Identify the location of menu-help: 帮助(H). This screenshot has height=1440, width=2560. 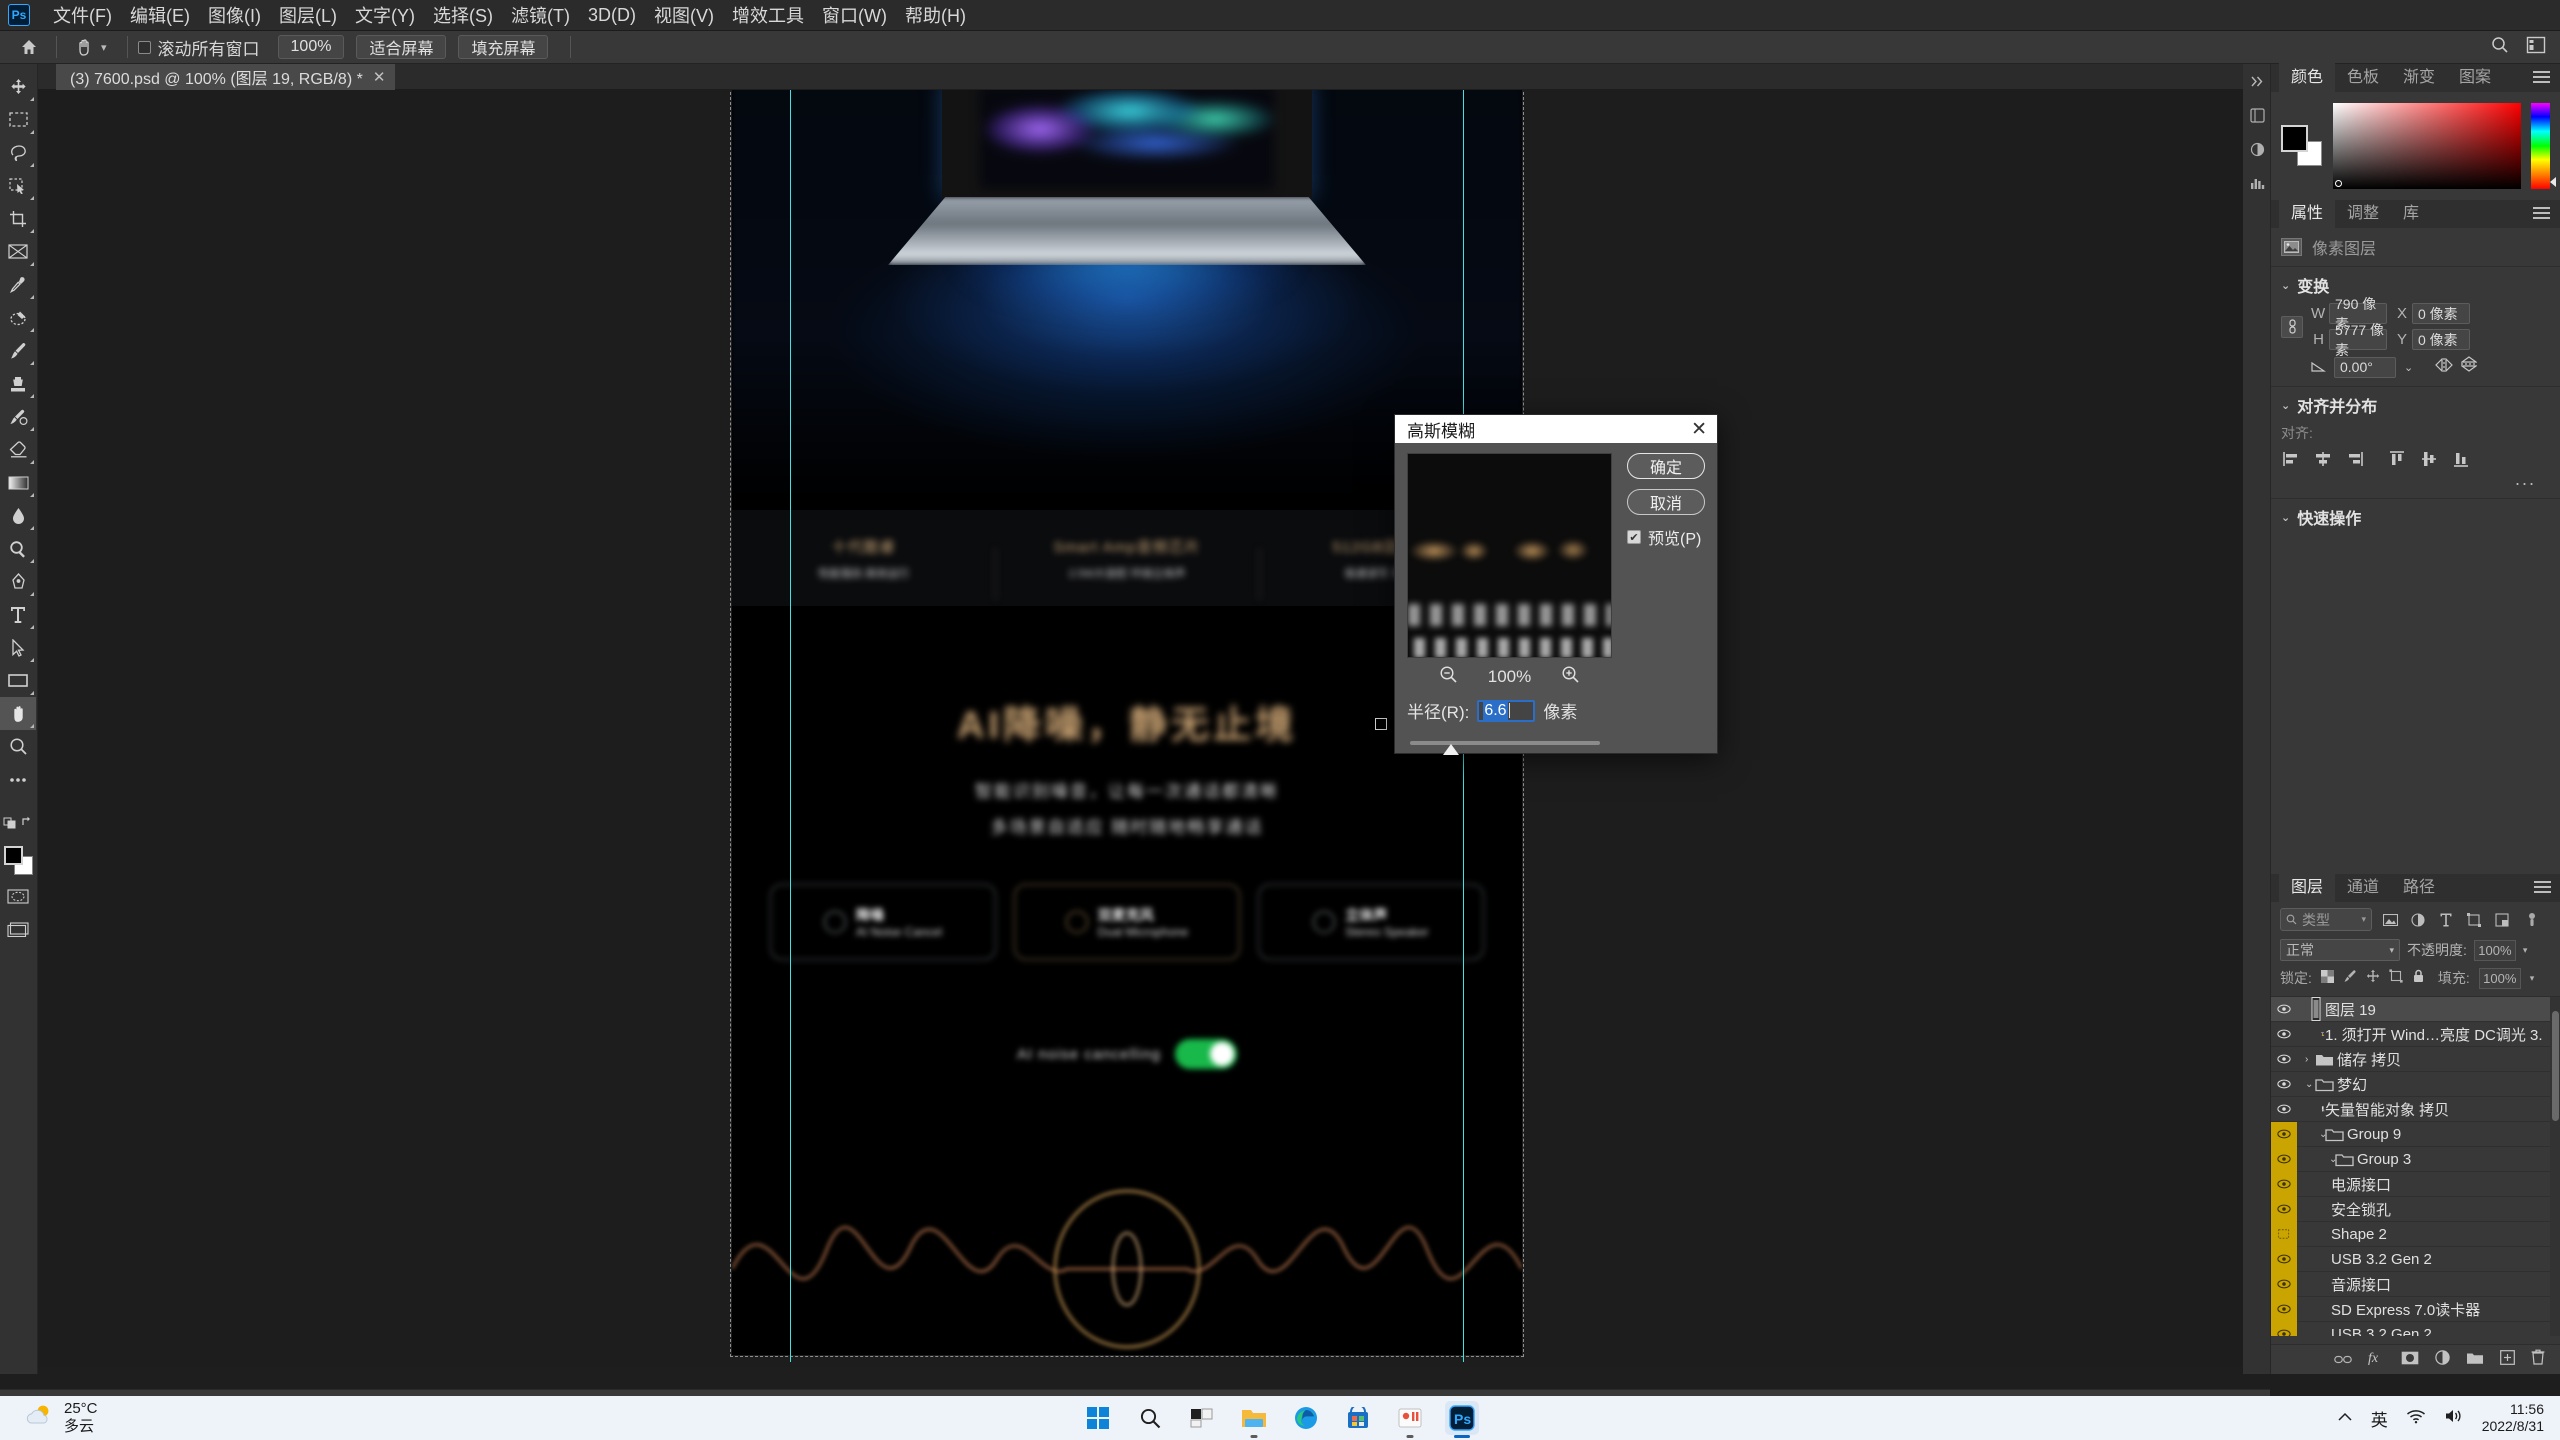
(935, 15).